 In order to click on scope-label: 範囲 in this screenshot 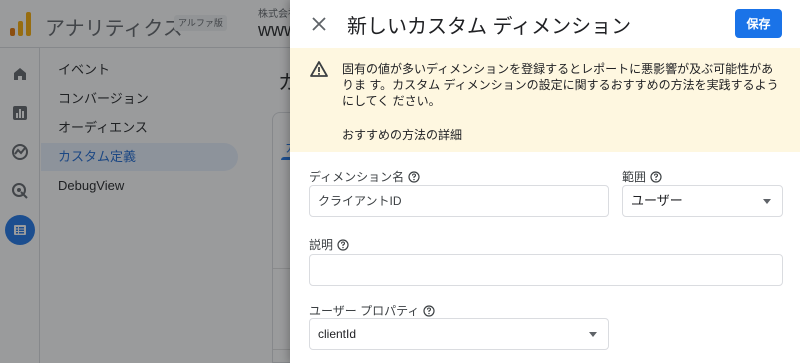, I will do `click(642, 176)`.